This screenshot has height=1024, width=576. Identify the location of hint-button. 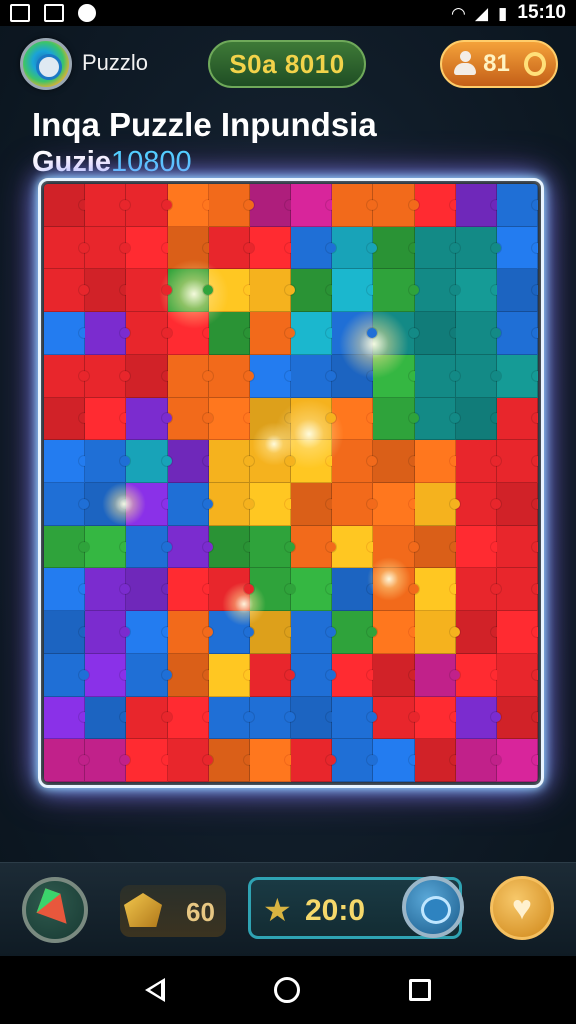
(433, 907).